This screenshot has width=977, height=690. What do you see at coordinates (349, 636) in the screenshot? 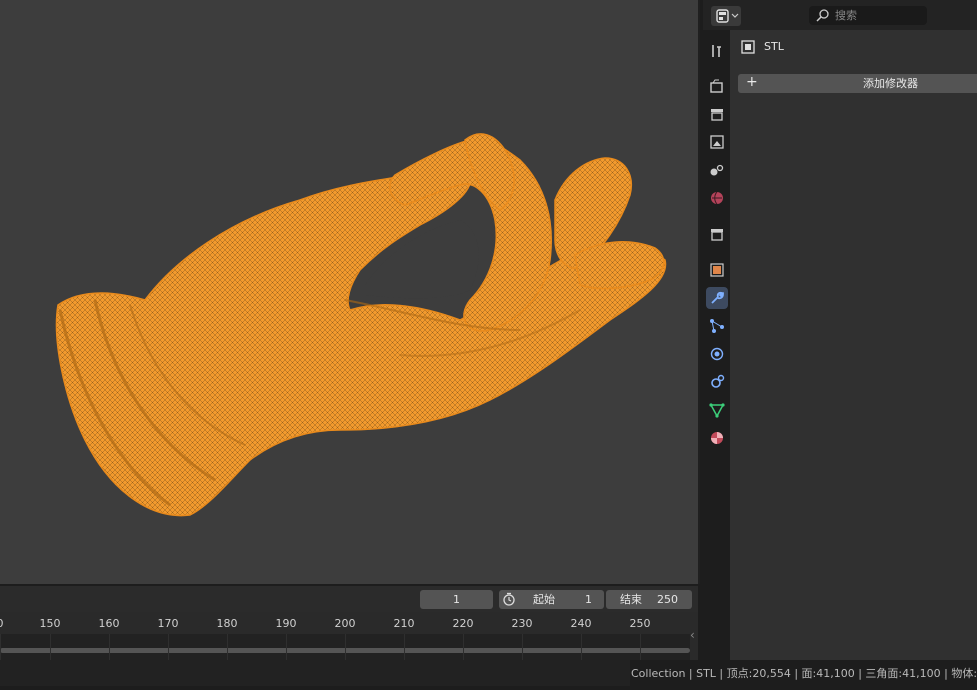
I see `timeline-area: ‹ 0 150 160 170 180 190 200 210 220 230 240 250` at bounding box center [349, 636].